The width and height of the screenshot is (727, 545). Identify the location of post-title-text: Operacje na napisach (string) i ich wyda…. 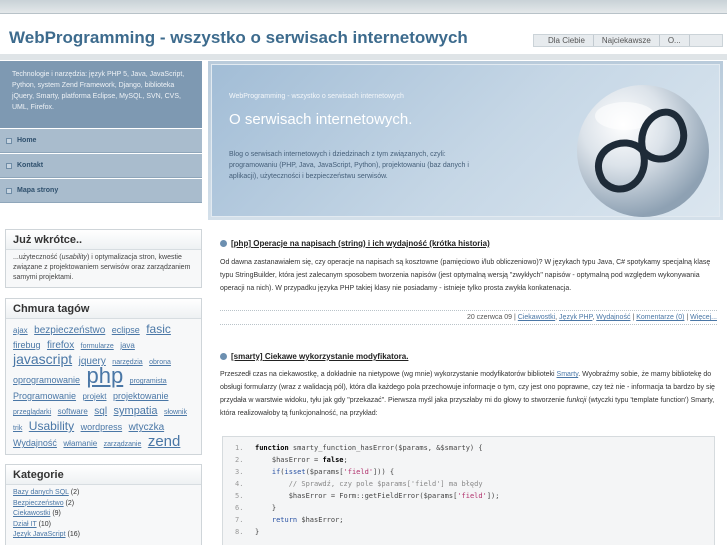
(371, 243).